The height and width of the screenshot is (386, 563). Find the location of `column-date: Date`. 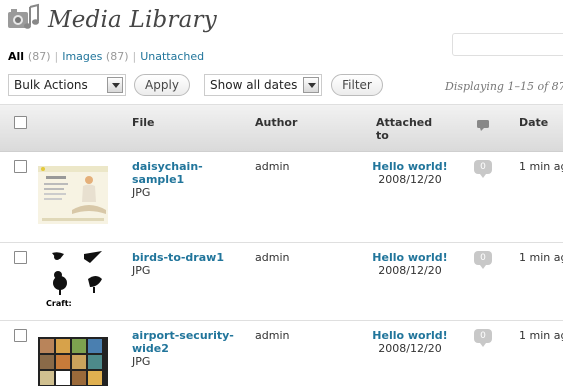

column-date: Date is located at coordinates (533, 122).